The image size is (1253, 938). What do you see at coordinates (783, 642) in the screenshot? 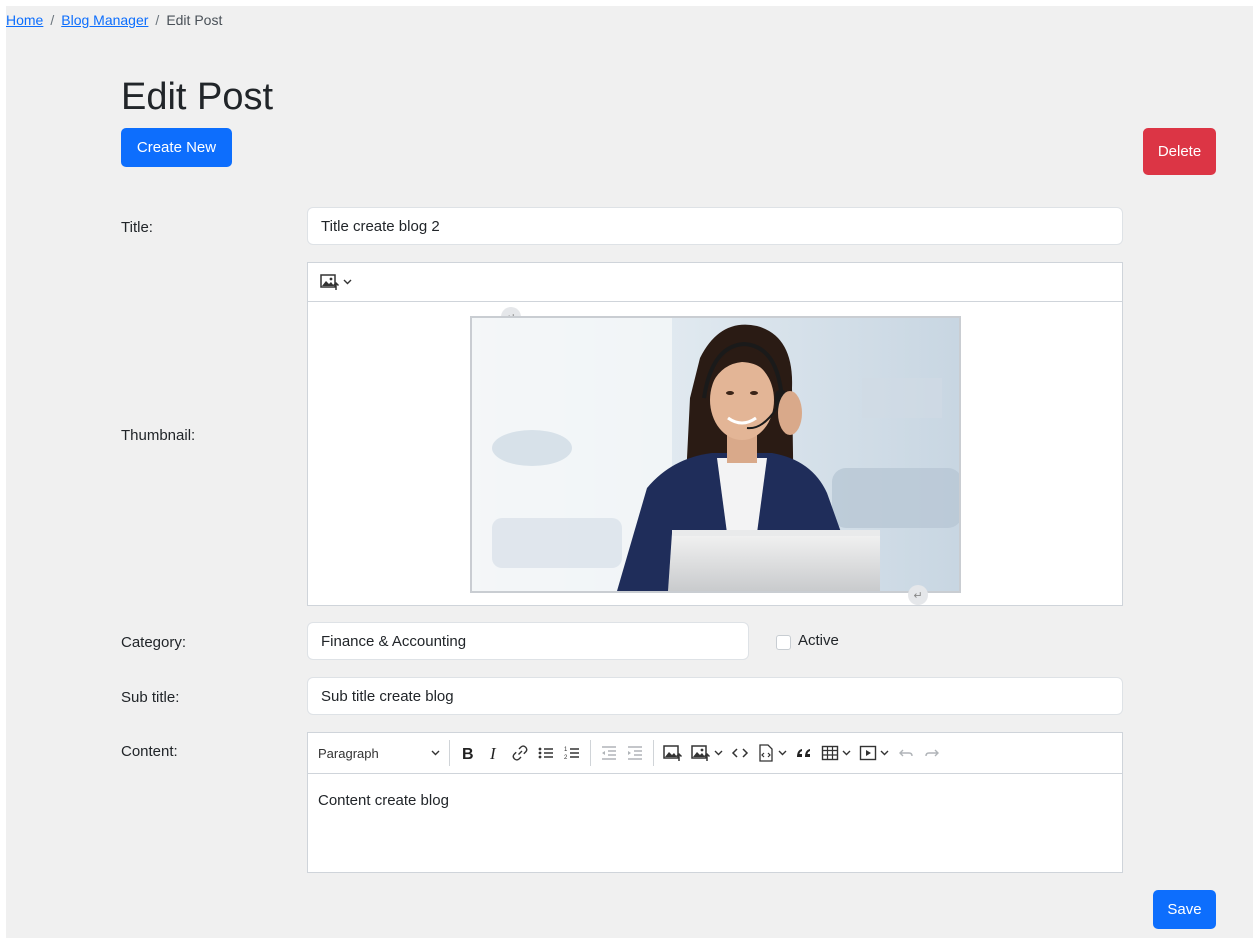
I see `active-checkbox` at bounding box center [783, 642].